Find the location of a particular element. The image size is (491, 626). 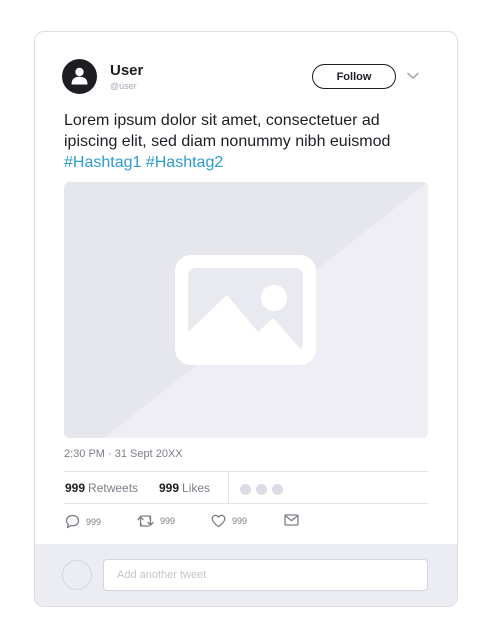

image-placeholder-icon is located at coordinates (245, 310).